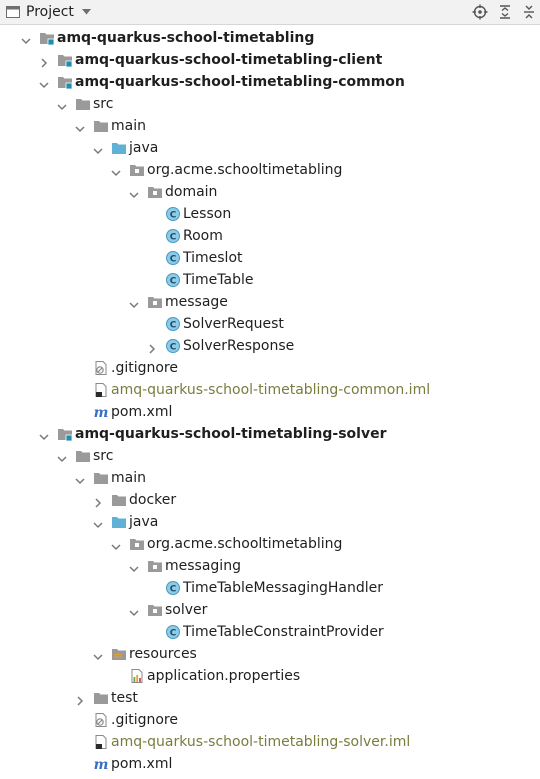  Describe the element at coordinates (119, 148) in the screenshot. I see `source-folder-icon` at that location.